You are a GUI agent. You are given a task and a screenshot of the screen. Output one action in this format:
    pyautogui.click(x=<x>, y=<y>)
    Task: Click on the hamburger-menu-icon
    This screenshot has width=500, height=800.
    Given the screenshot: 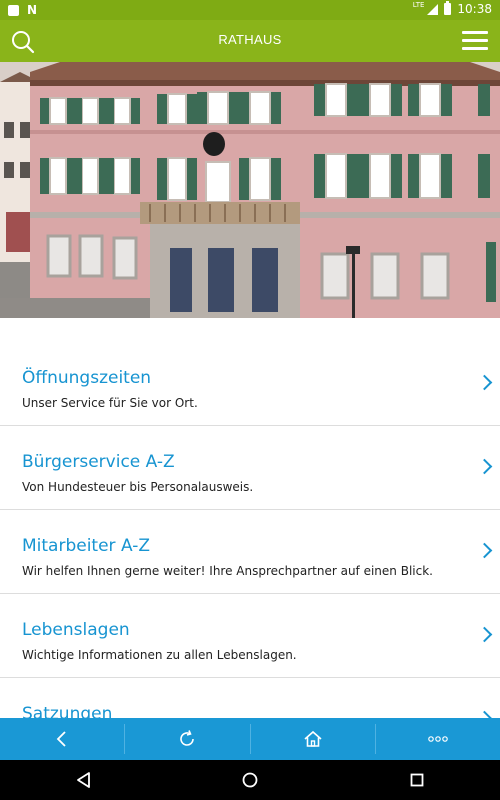 What is the action you would take?
    pyautogui.click(x=475, y=41)
    